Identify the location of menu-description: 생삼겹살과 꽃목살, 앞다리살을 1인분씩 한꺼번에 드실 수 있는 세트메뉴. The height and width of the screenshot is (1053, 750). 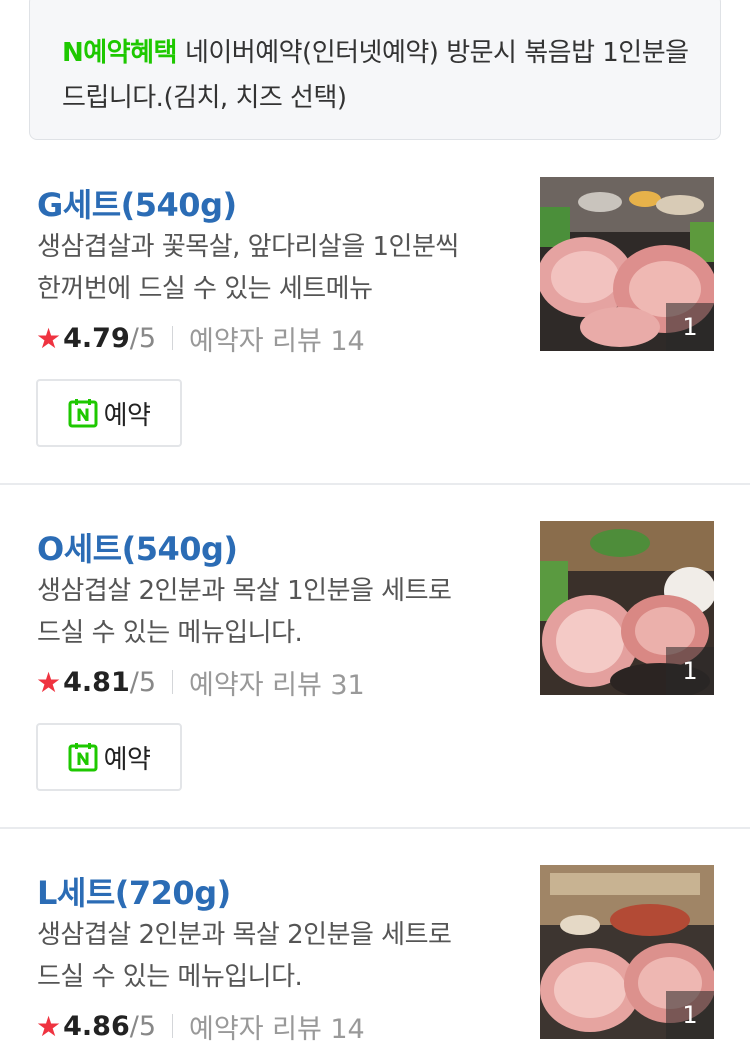
(277, 268).